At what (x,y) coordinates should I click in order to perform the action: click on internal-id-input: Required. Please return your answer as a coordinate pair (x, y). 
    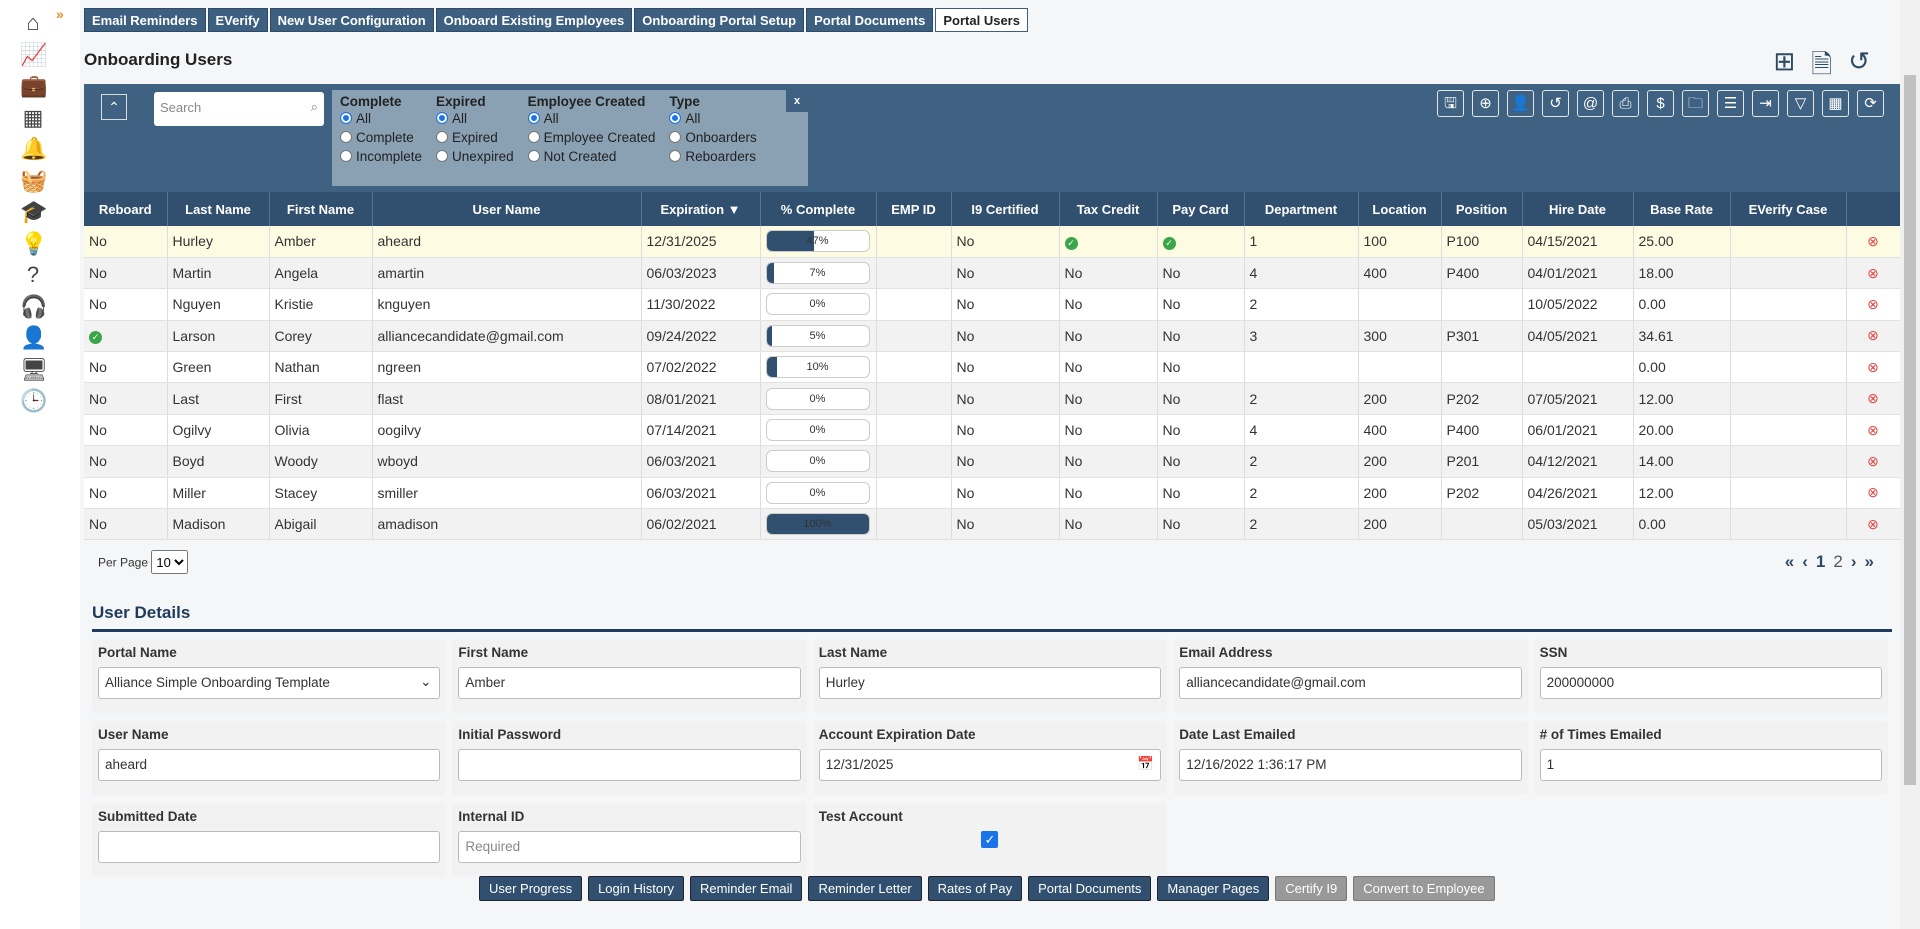
    Looking at the image, I should click on (629, 847).